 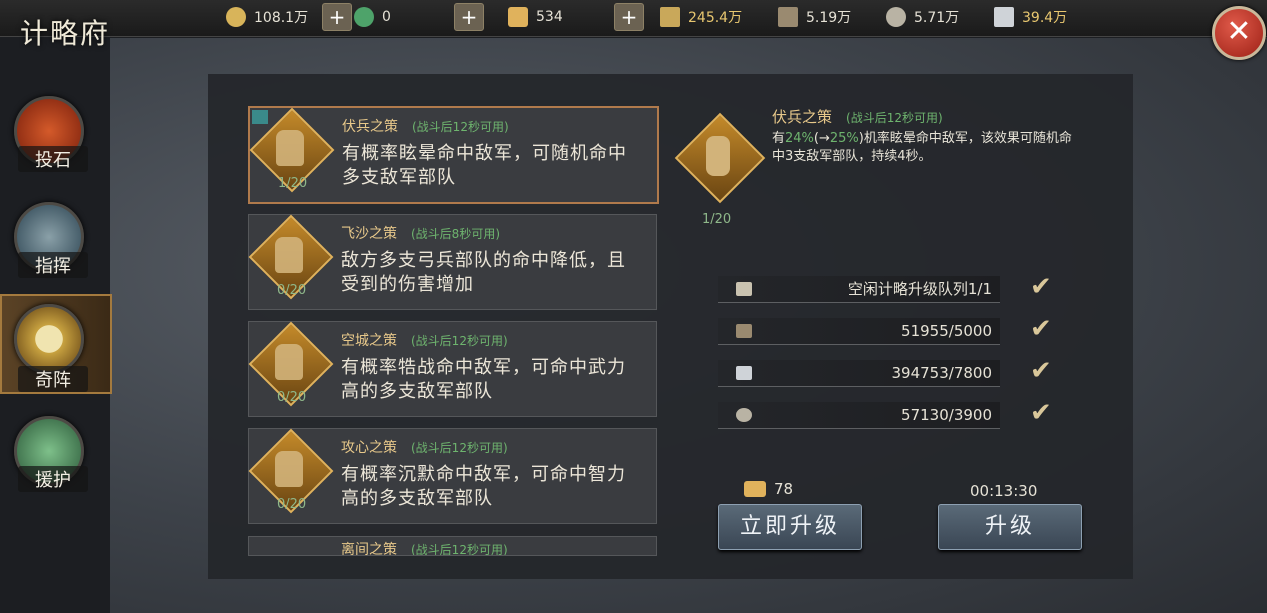 I want to click on strategy-desc: 有概率沉默命中敌军，可命中智力高的多支敌军部队, so click(x=483, y=486).